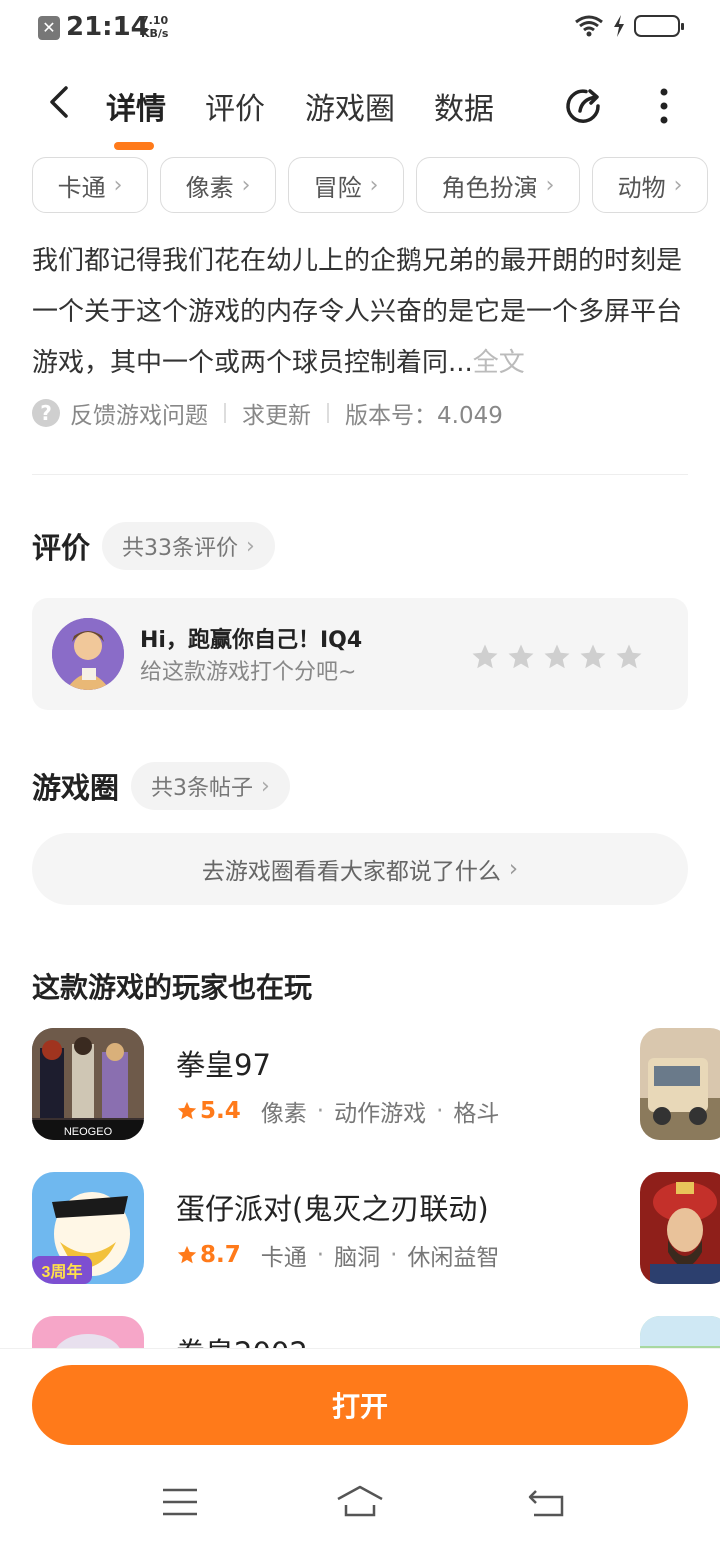 The image size is (720, 1544). Describe the element at coordinates (360, 1446) in the screenshot. I see `bottom-bar: 打开` at that location.